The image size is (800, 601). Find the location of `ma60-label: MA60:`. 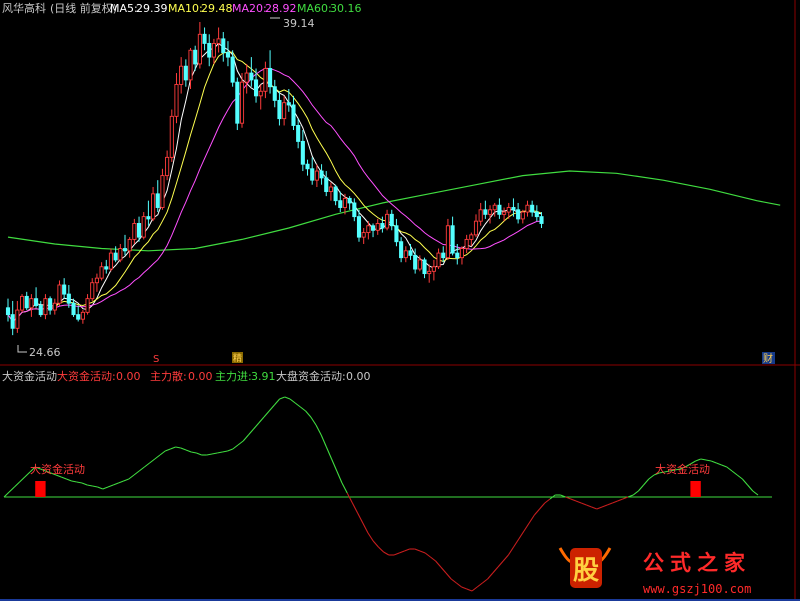

ma60-label: MA60: is located at coordinates (314, 8).